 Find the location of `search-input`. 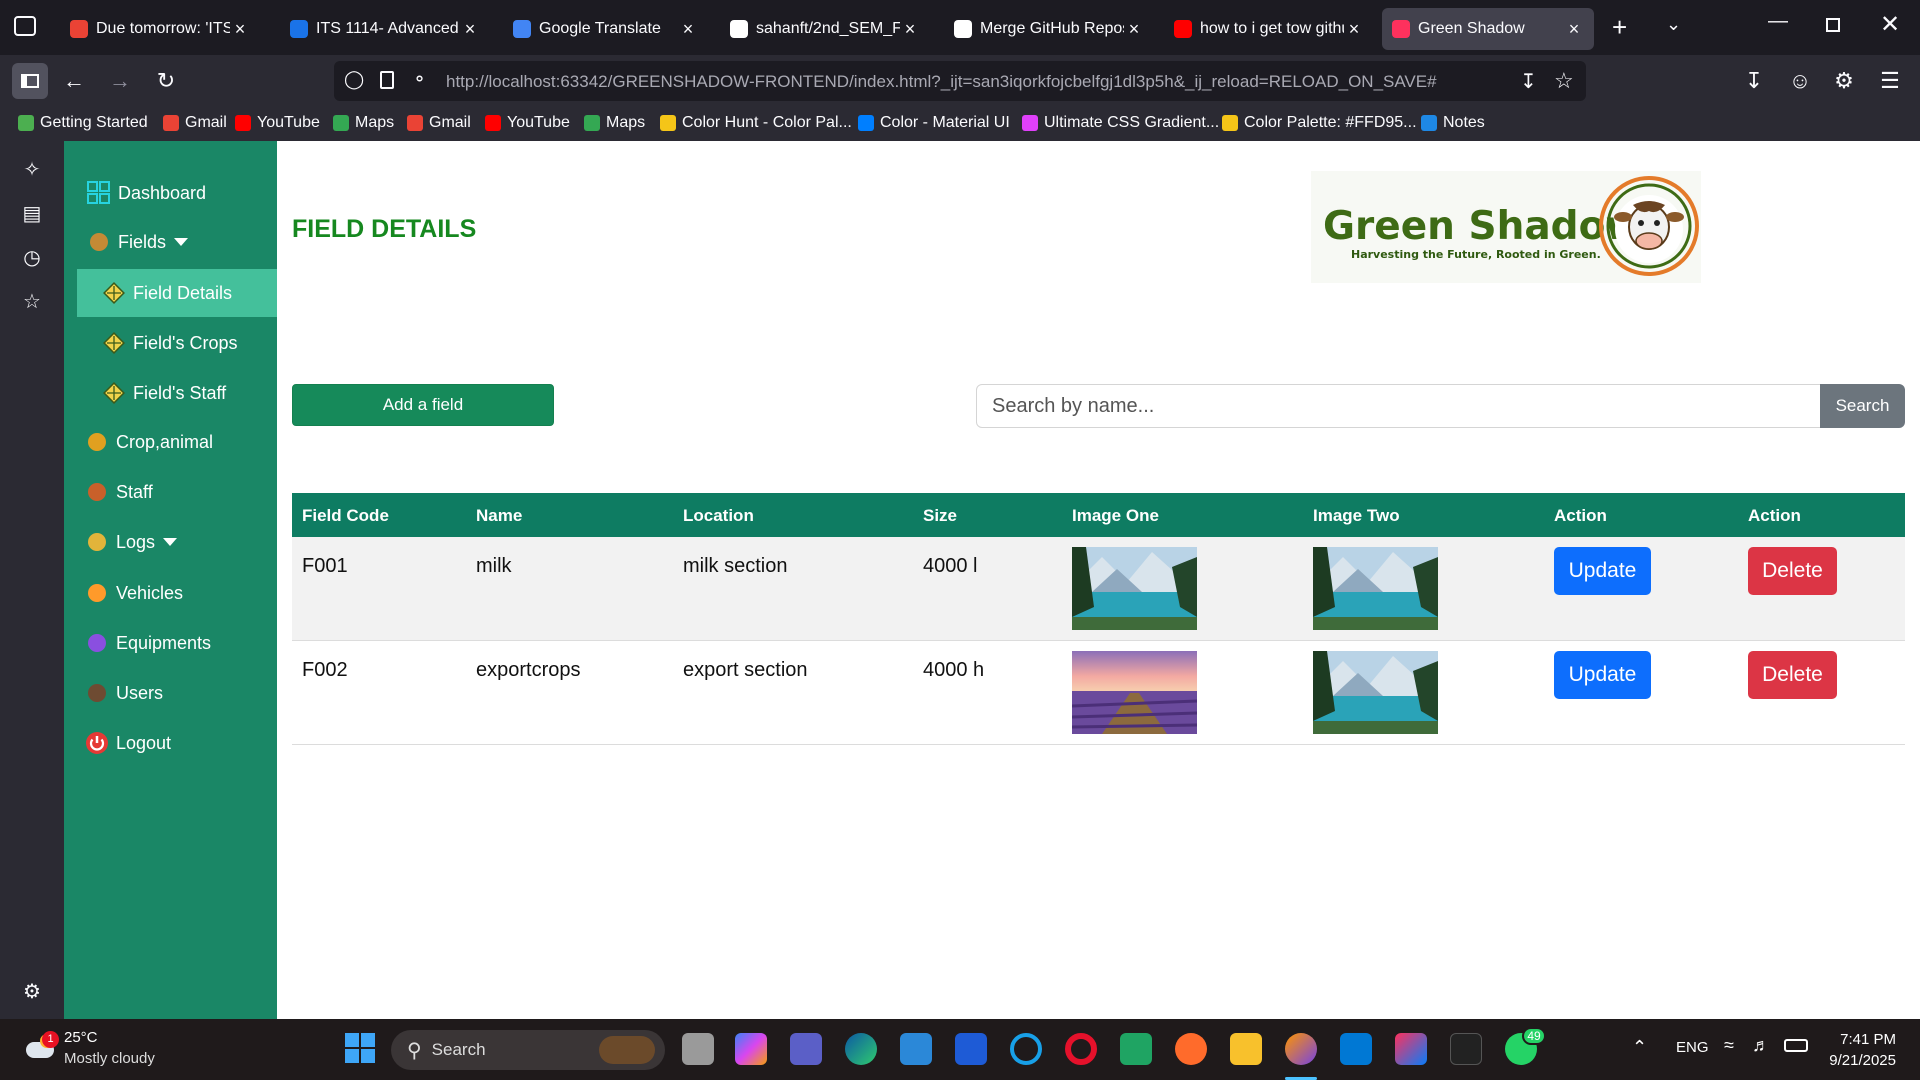

search-input is located at coordinates (1398, 406).